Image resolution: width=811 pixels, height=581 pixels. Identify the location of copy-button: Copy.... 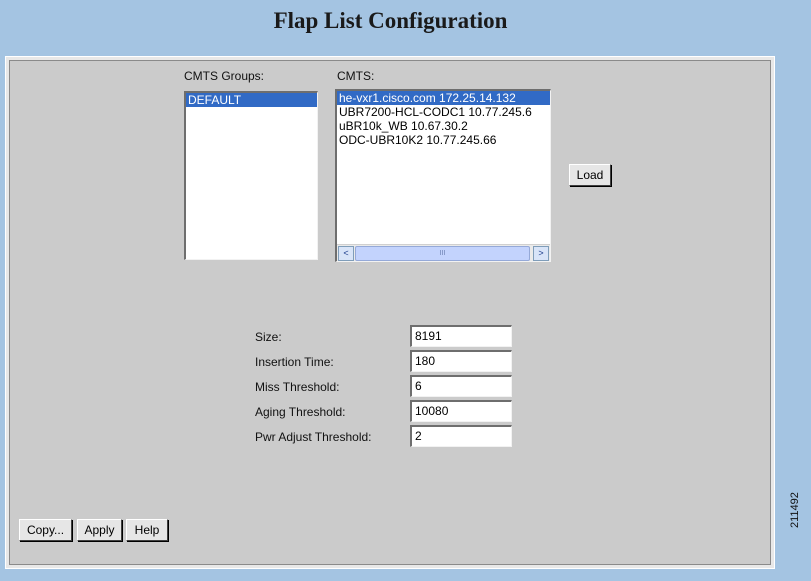
(45, 530).